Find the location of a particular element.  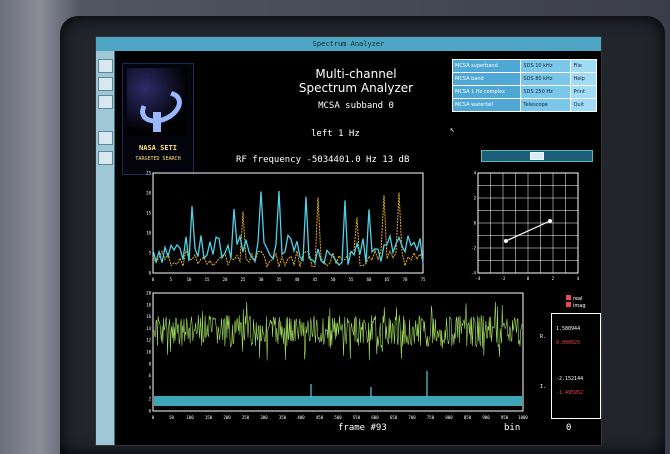

top-x-tick-label: 65 is located at coordinates (387, 279).